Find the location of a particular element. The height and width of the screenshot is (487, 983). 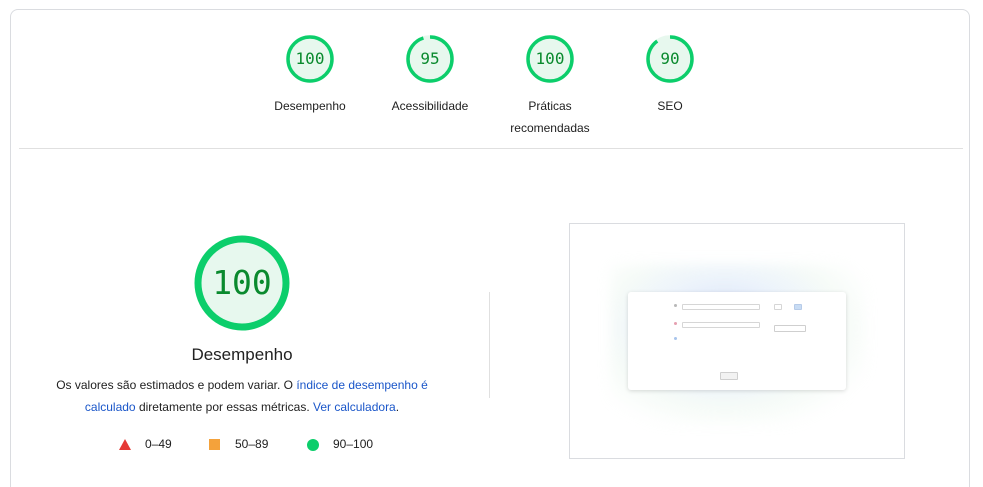

gauge-seo: 90 SEO is located at coordinates (670, 63).